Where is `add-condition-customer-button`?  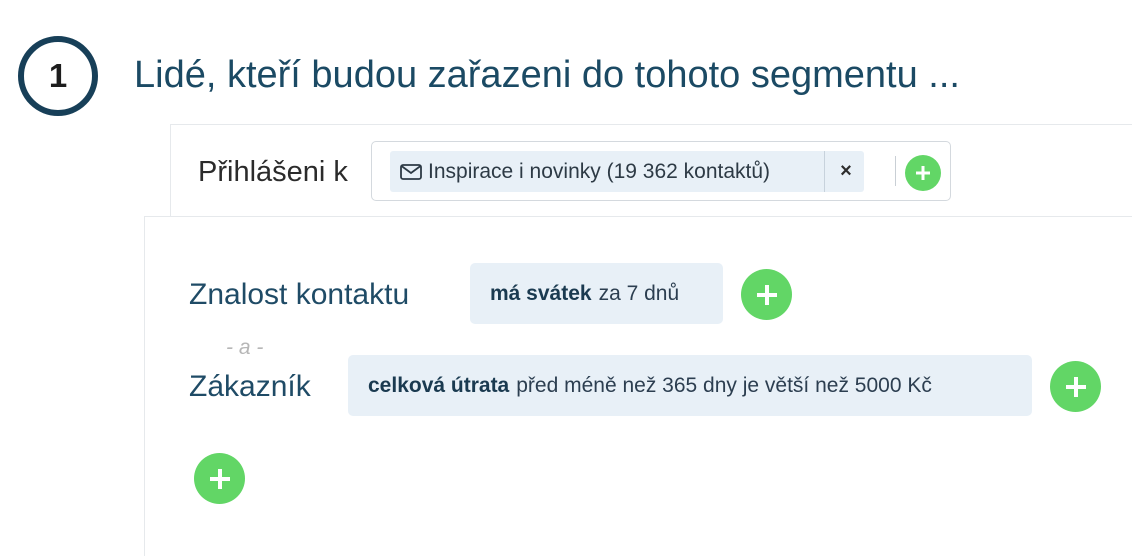
add-condition-customer-button is located at coordinates (1075, 386).